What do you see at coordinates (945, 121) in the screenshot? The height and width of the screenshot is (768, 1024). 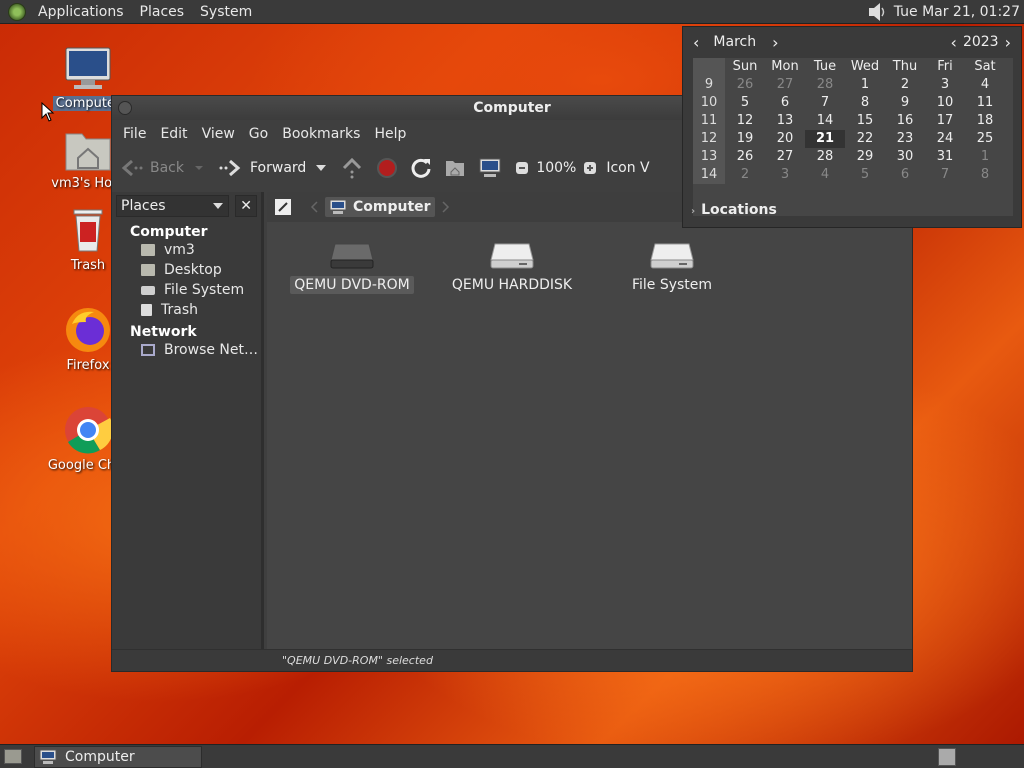 I see `calendar-day: 17` at bounding box center [945, 121].